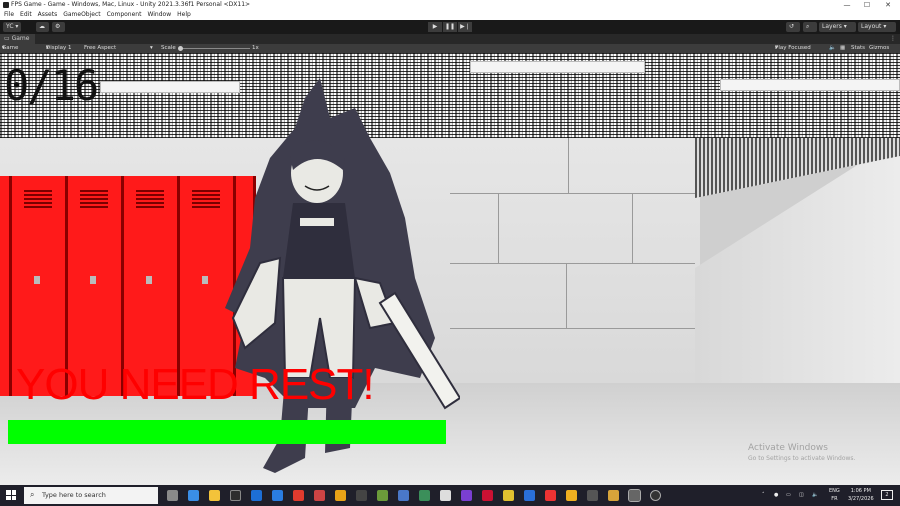  Describe the element at coordinates (9, 15) in the screenshot. I see `menu-file: File` at that location.